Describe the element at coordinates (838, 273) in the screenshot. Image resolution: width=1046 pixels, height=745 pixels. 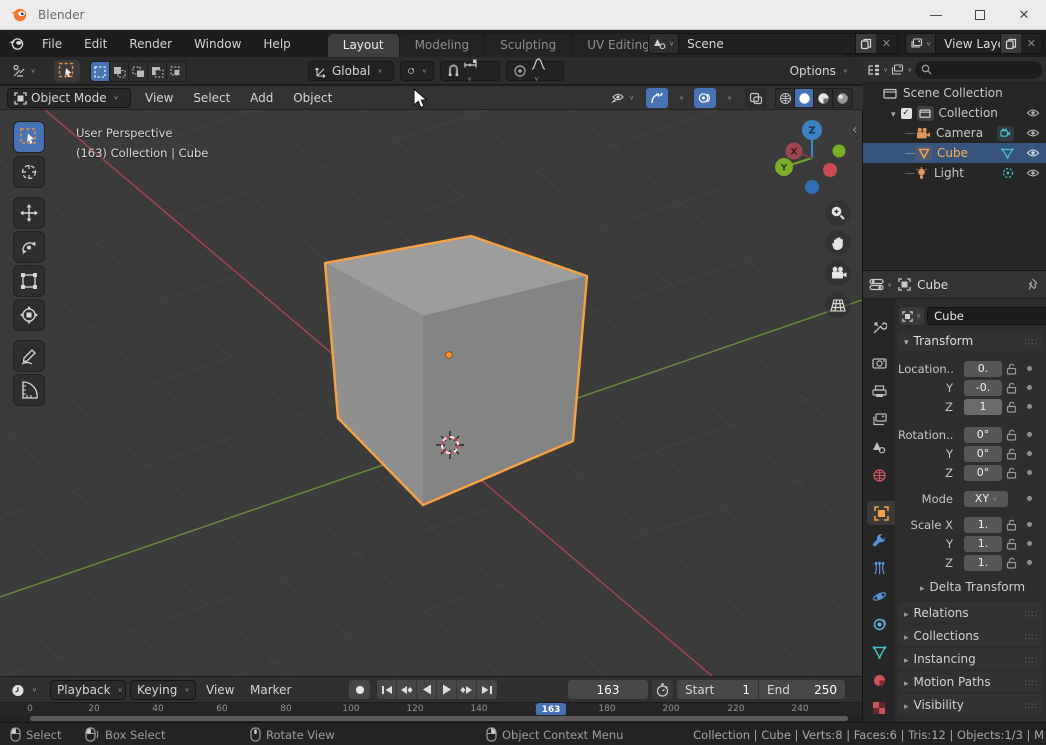
I see `camera-view-button` at that location.